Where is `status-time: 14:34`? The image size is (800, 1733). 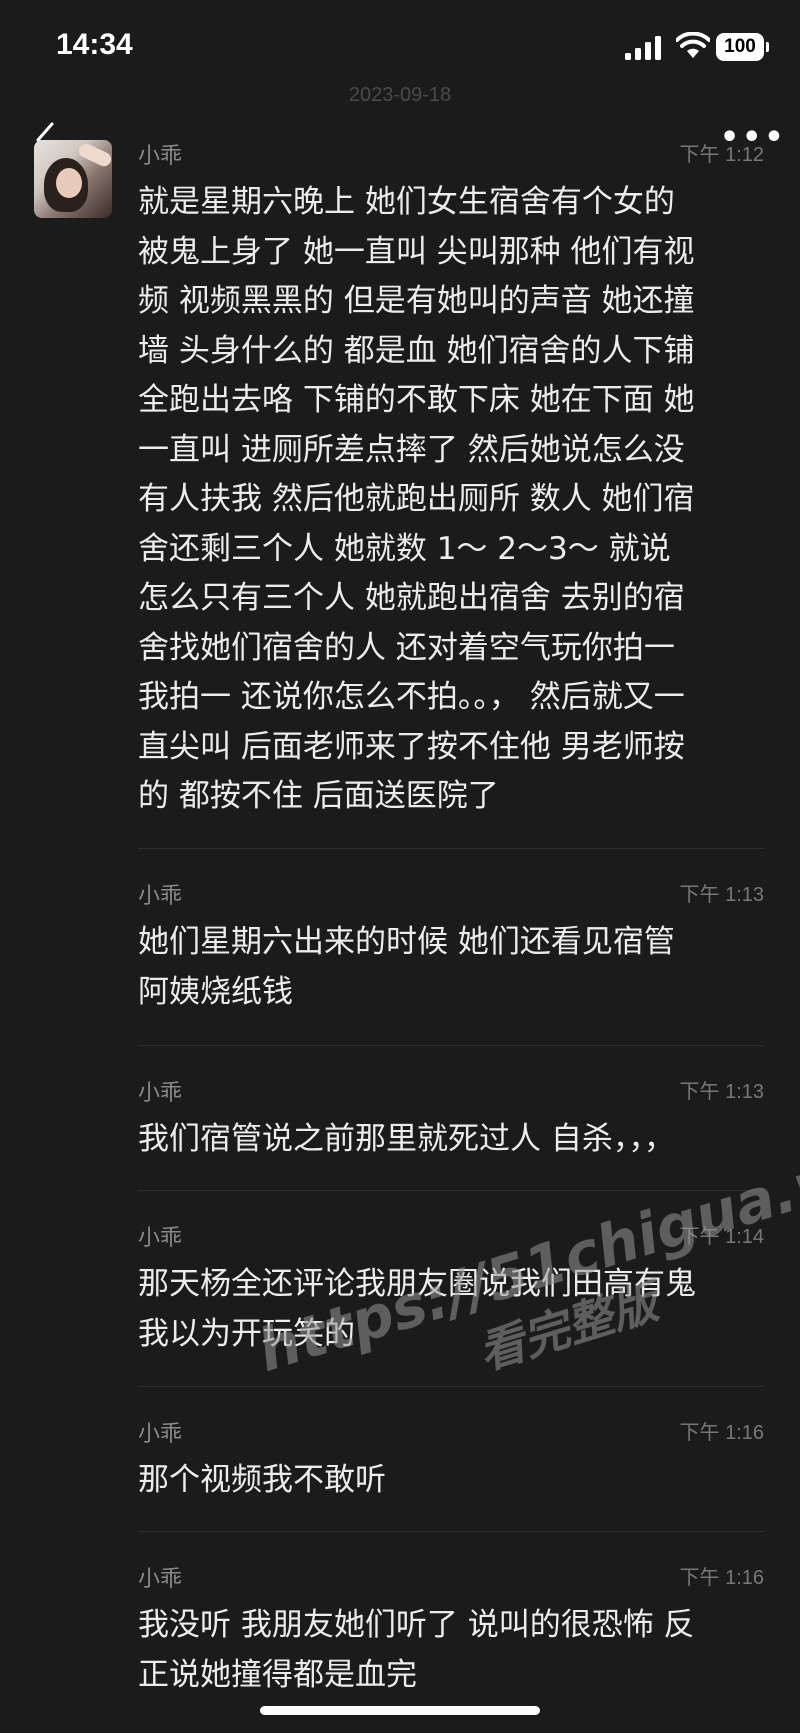 status-time: 14:34 is located at coordinates (94, 44).